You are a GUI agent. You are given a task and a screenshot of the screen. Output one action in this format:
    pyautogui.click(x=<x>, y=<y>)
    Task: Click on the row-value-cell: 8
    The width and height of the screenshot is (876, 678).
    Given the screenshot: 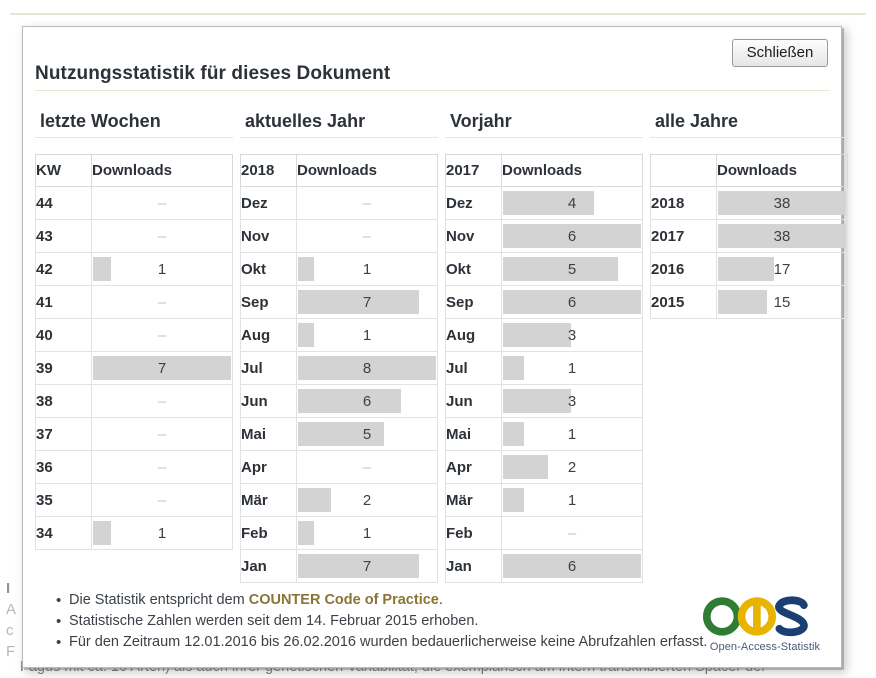 What is the action you would take?
    pyautogui.click(x=367, y=368)
    